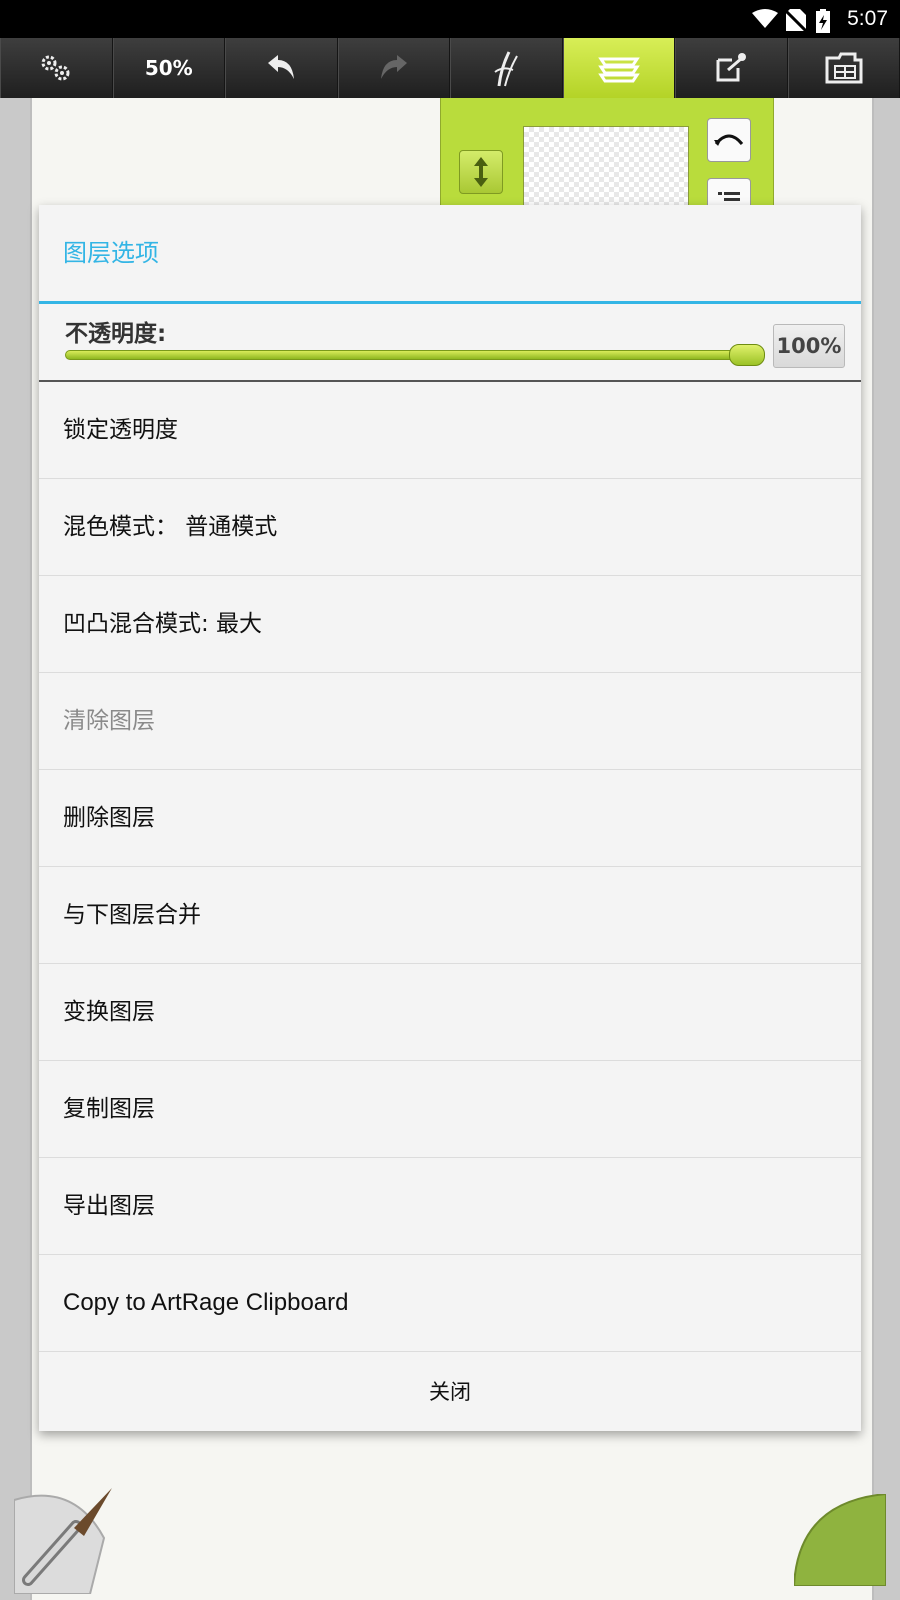 Image resolution: width=900 pixels, height=1600 pixels. What do you see at coordinates (450, 19) in the screenshot?
I see `status-bar: 5:07` at bounding box center [450, 19].